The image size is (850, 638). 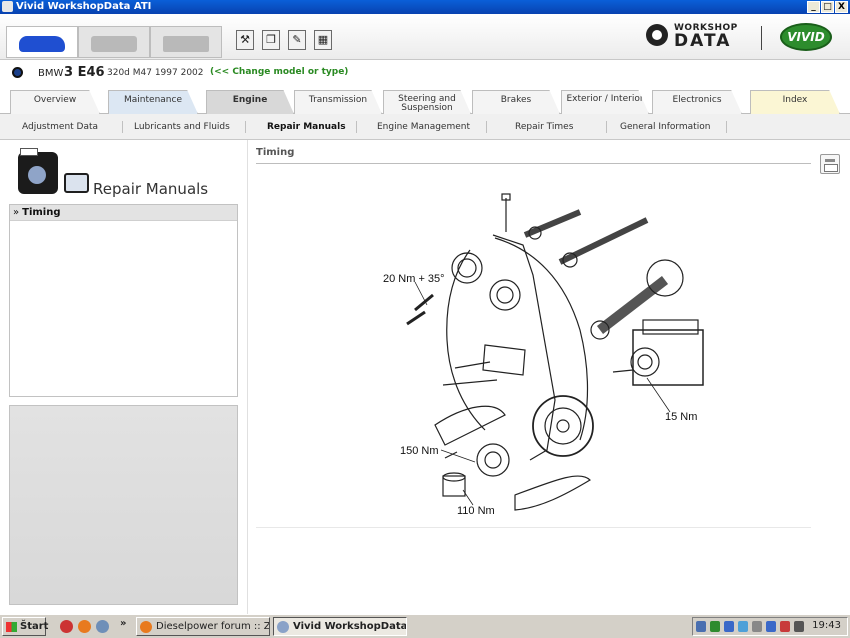 I want to click on start-button: Štart, so click(x=25, y=626).